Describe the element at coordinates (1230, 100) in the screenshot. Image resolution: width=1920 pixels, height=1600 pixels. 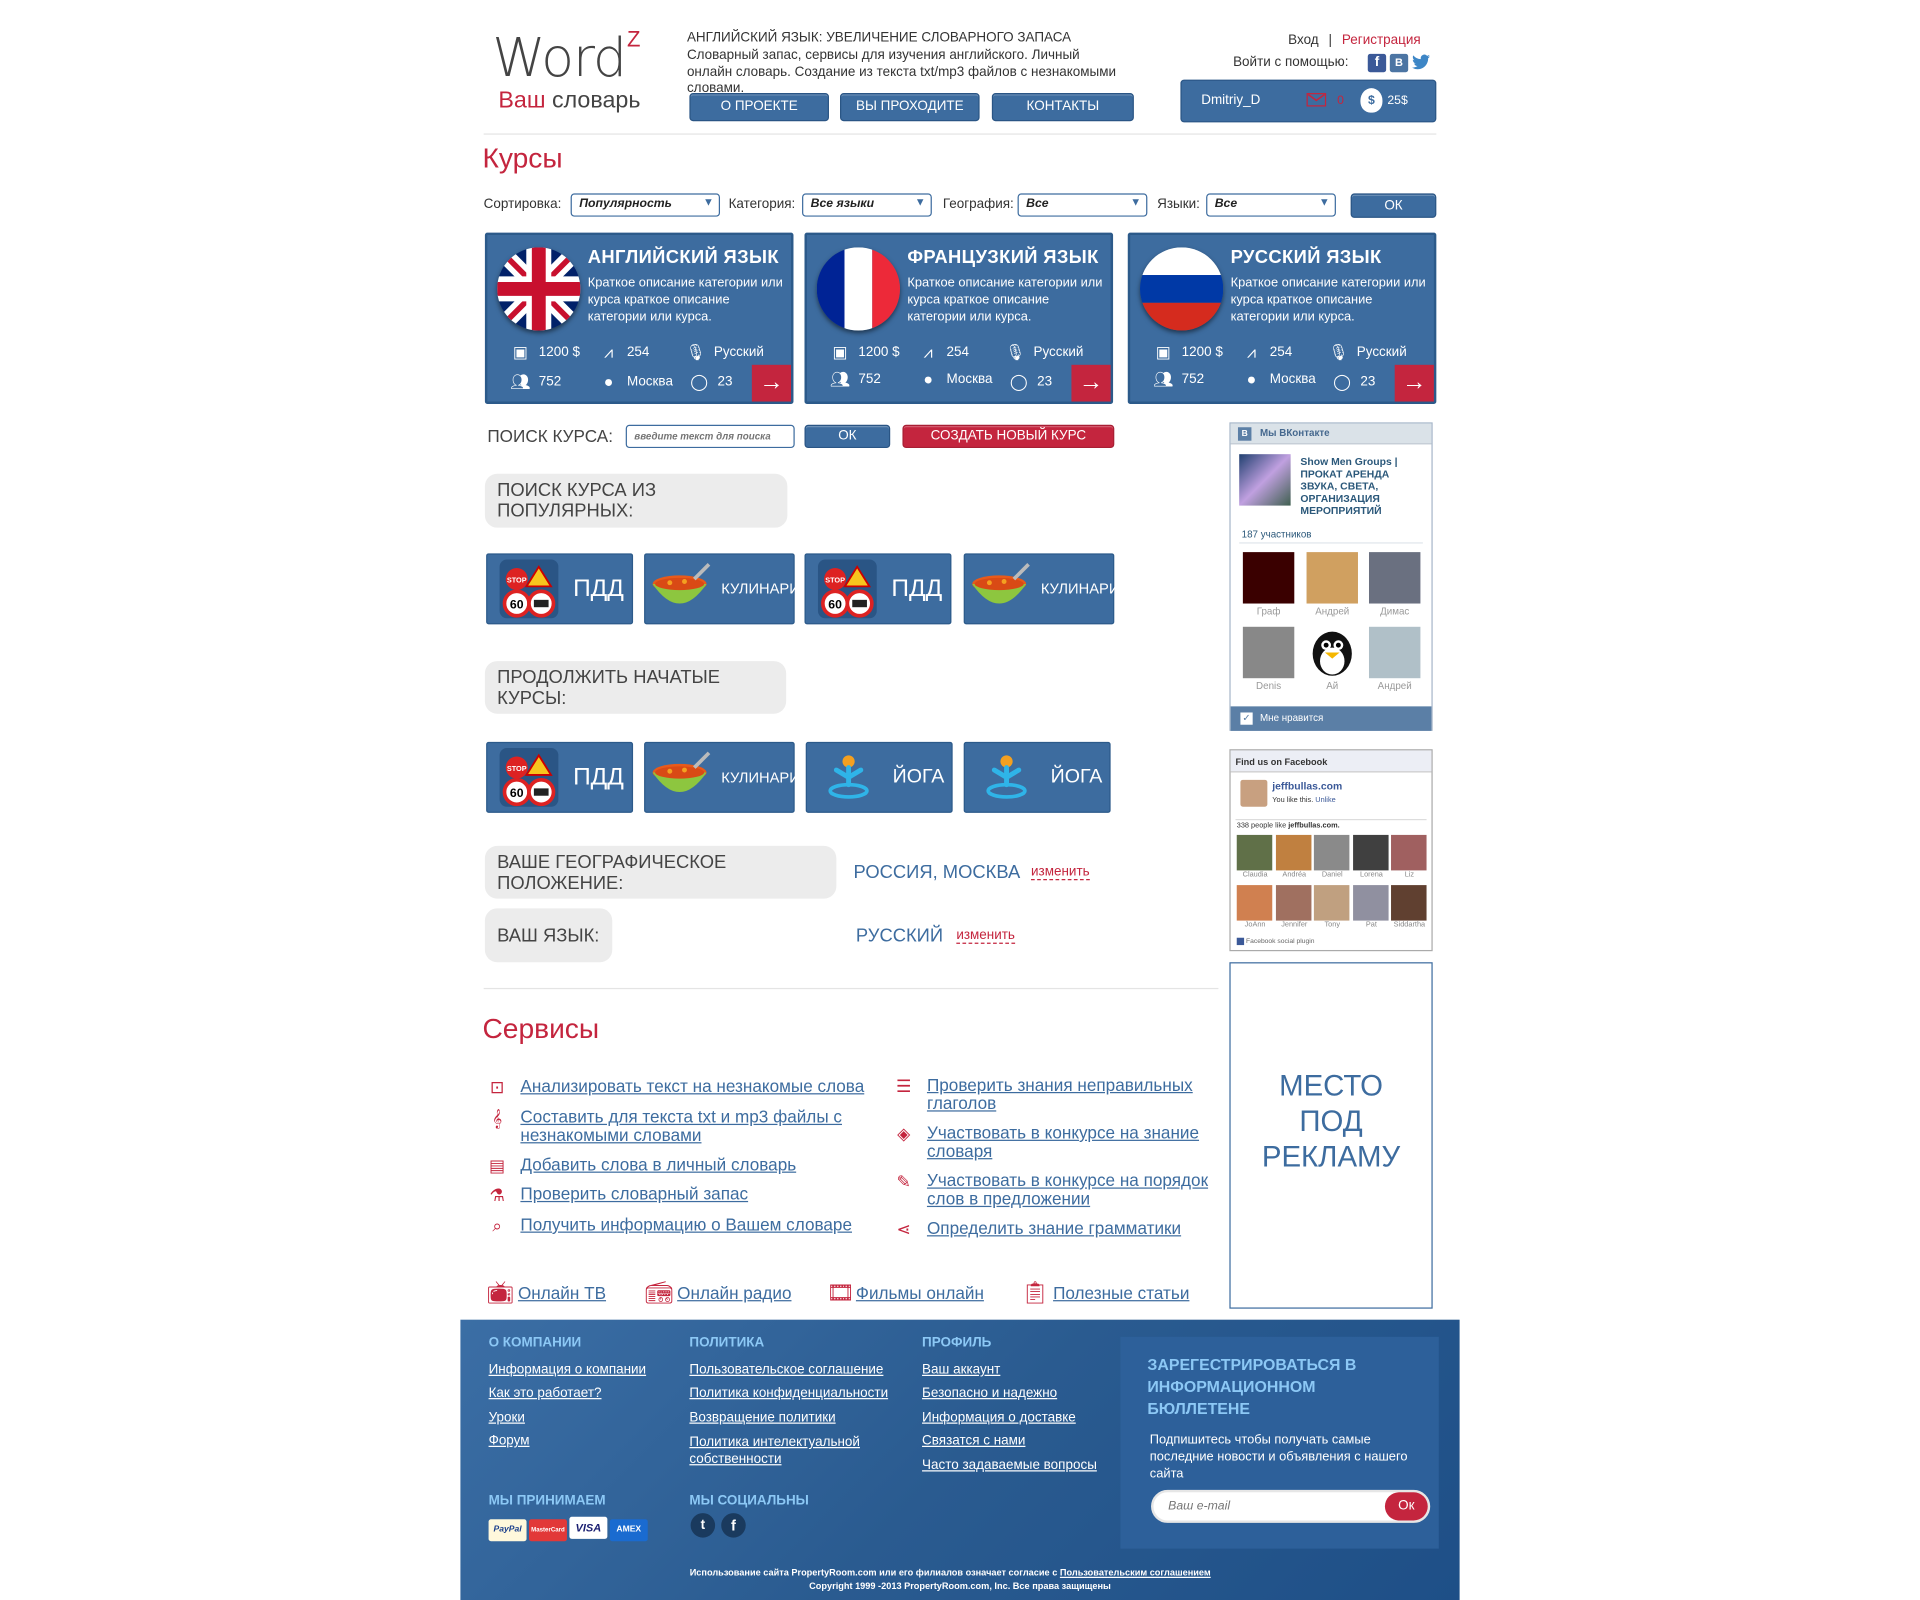
I see `username: Dmitriy_D` at that location.